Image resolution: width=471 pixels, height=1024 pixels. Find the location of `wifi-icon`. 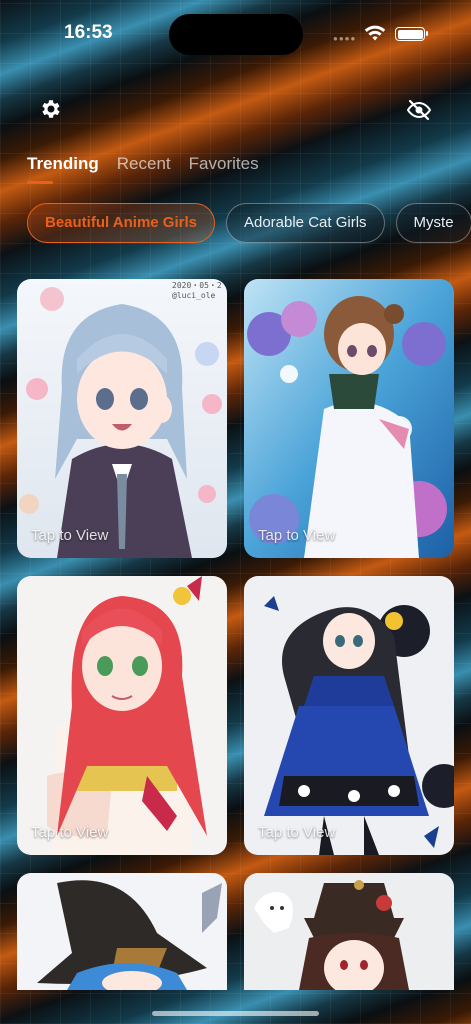

wifi-icon is located at coordinates (375, 33).